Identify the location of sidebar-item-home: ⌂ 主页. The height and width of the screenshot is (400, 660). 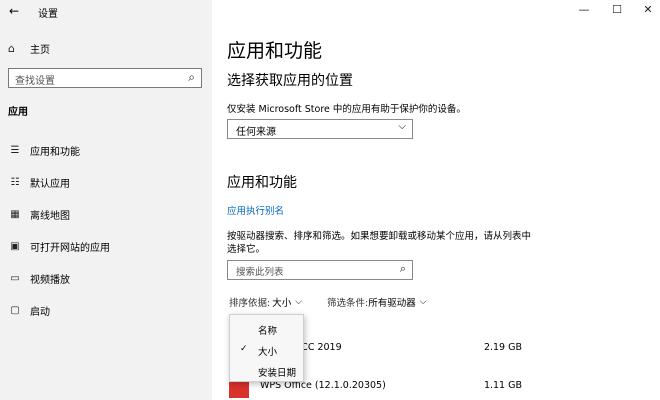
(29, 48).